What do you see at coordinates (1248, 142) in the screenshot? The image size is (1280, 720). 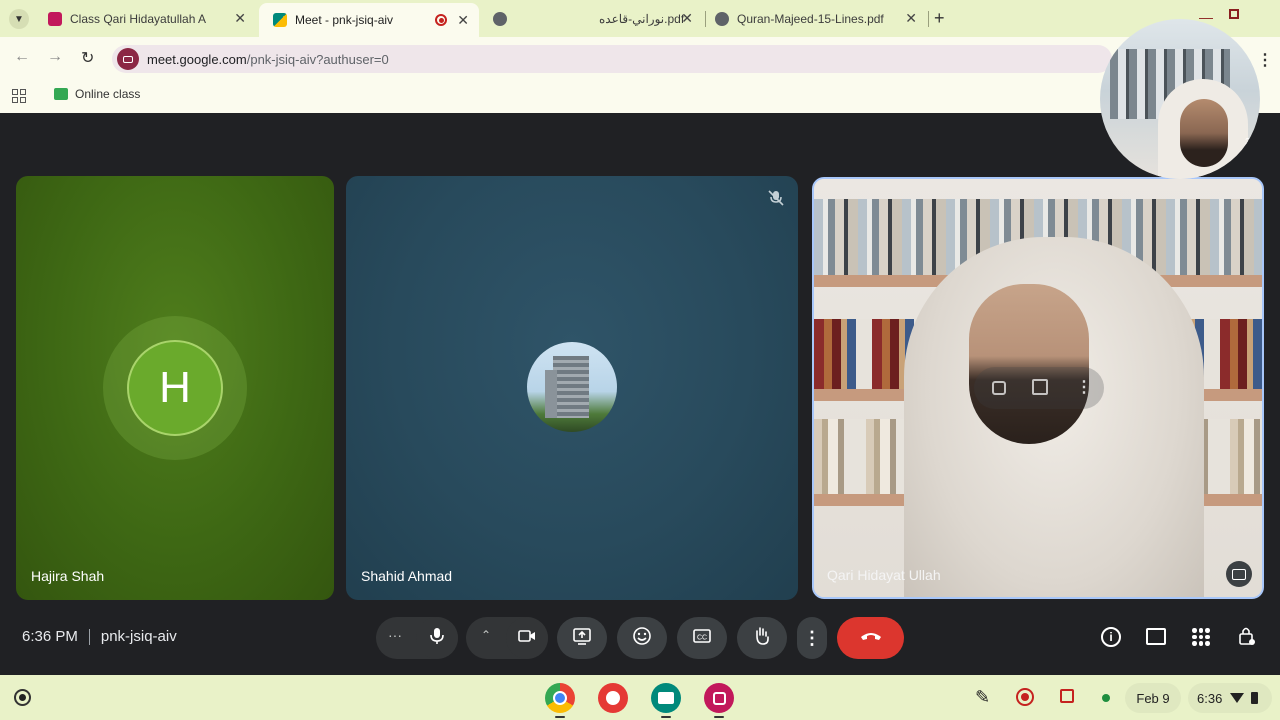 I see `participant-count: 3` at bounding box center [1248, 142].